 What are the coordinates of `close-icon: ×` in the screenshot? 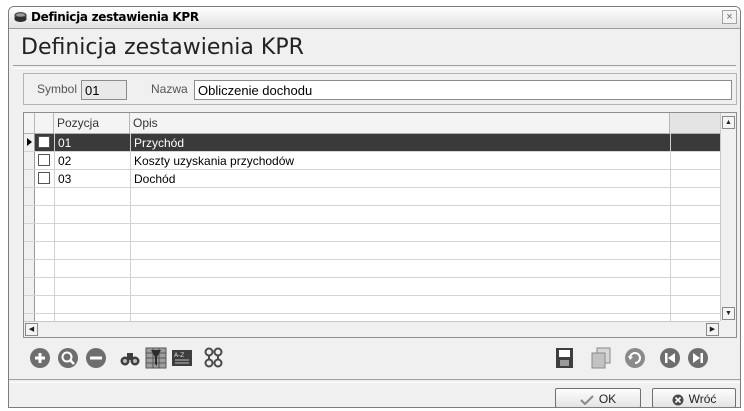 It's located at (729, 17).